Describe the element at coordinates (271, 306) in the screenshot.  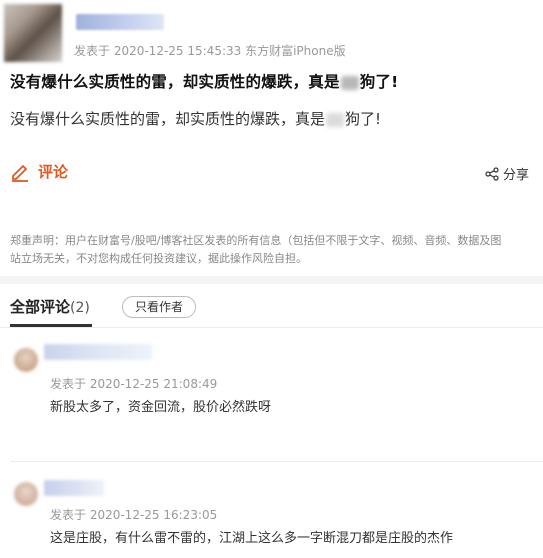
I see `comments-tabs: 全部评论(2) 只看作者` at that location.